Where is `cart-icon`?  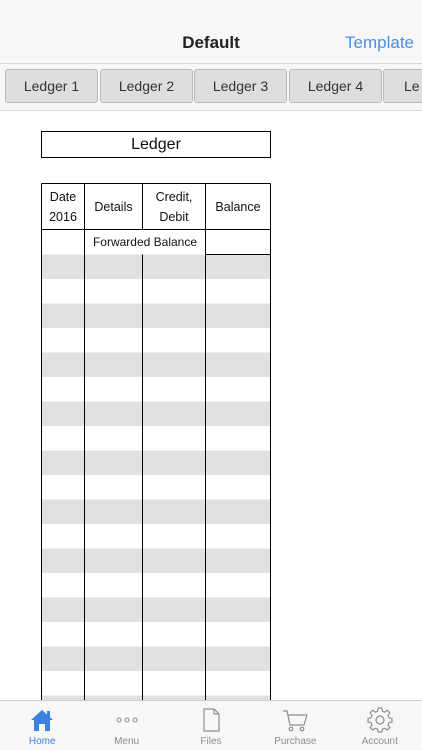 cart-icon is located at coordinates (295, 721).